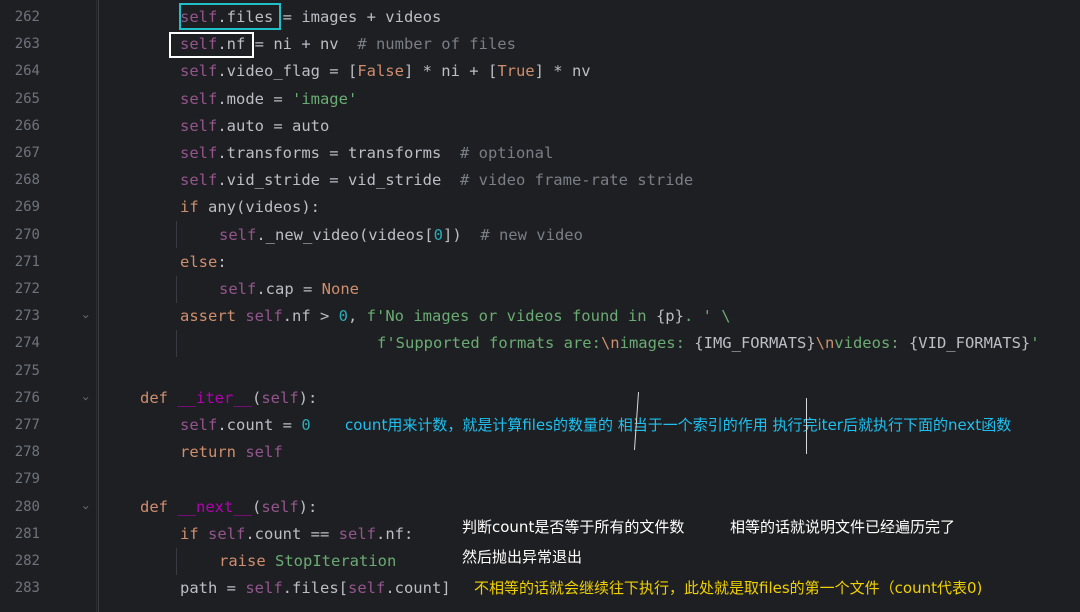 This screenshot has height=612, width=1080. Describe the element at coordinates (27, 561) in the screenshot. I see `line-number: 282` at that location.